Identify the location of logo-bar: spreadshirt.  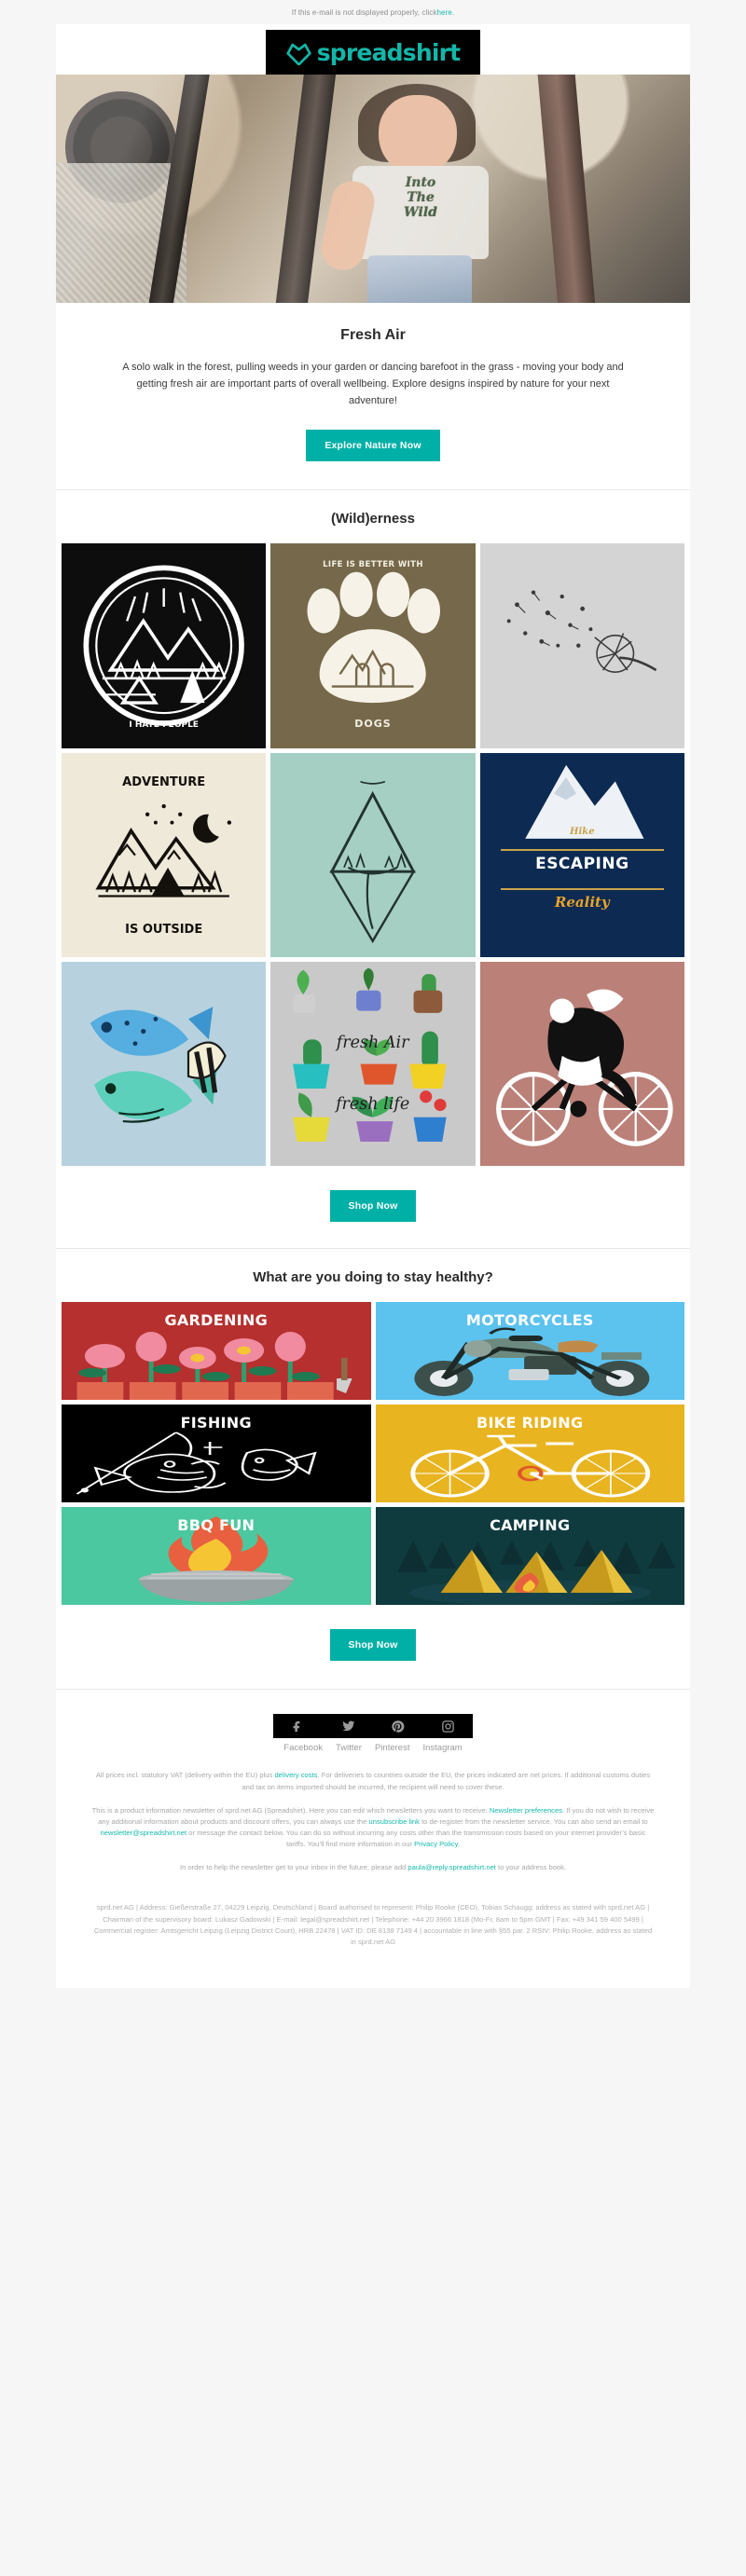
(373, 49).